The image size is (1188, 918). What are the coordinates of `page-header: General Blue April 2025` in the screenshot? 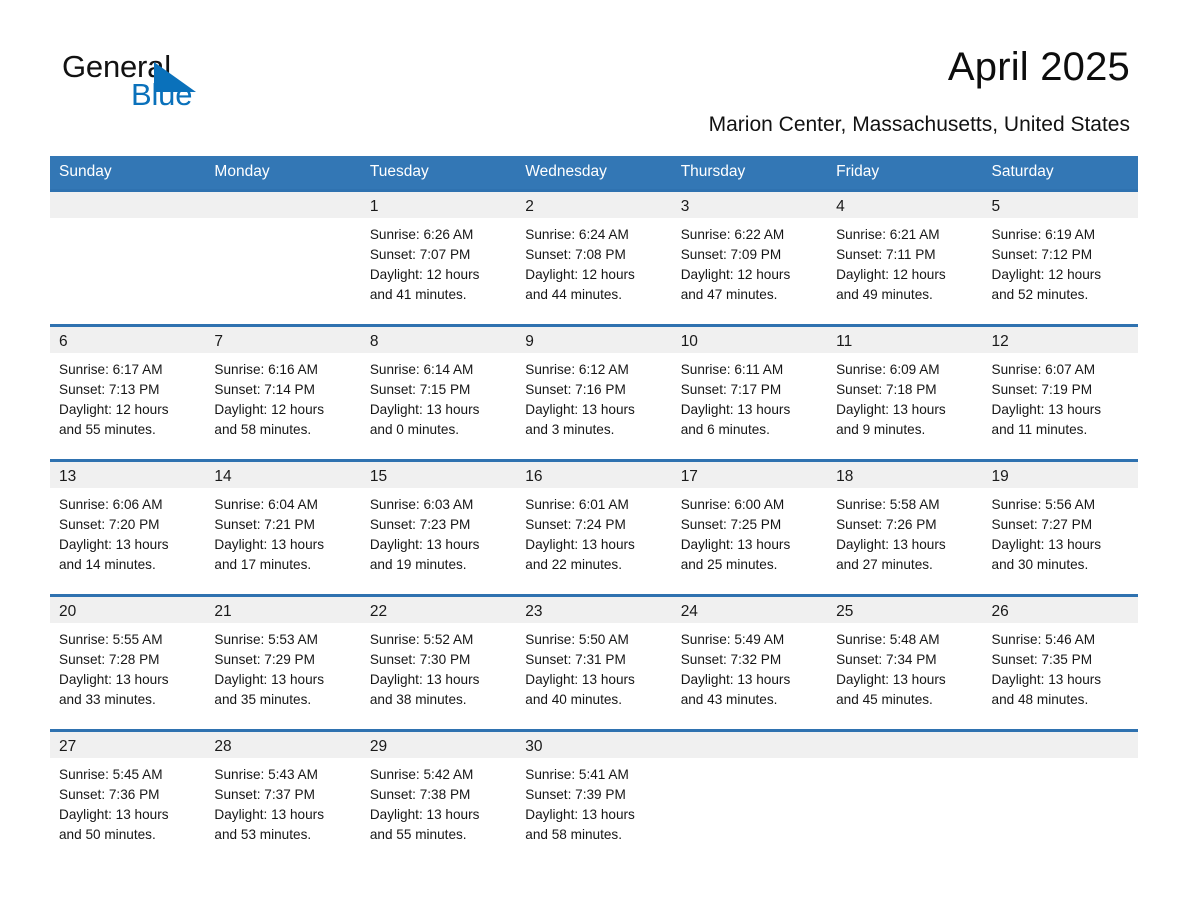 It's located at (594, 56).